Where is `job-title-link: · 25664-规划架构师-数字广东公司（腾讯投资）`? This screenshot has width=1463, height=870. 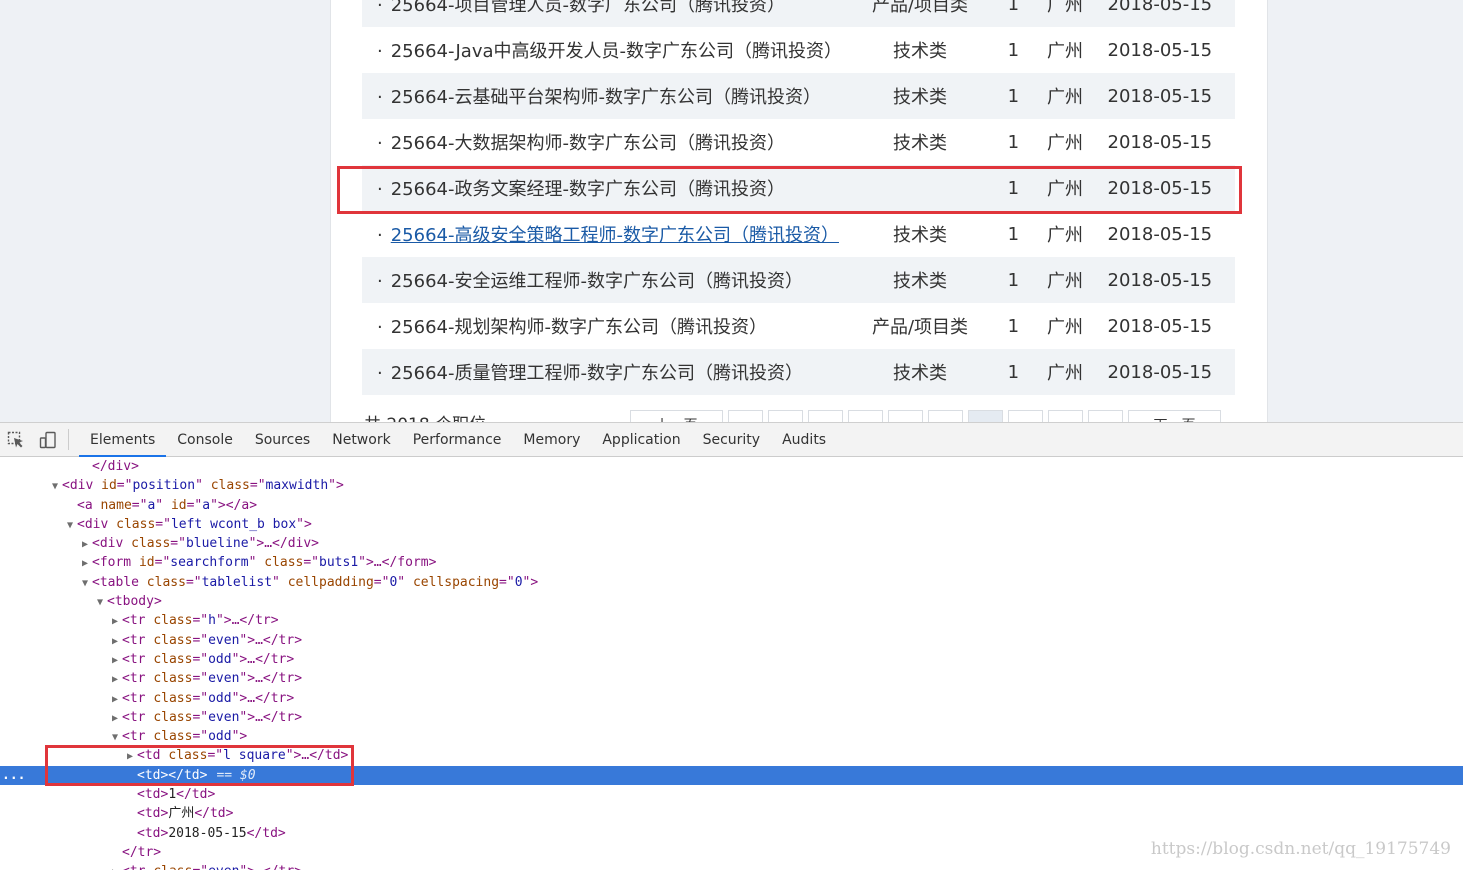
job-title-link: · 25664-规划架构师-数字广东公司（腾讯投资） is located at coordinates (610, 326).